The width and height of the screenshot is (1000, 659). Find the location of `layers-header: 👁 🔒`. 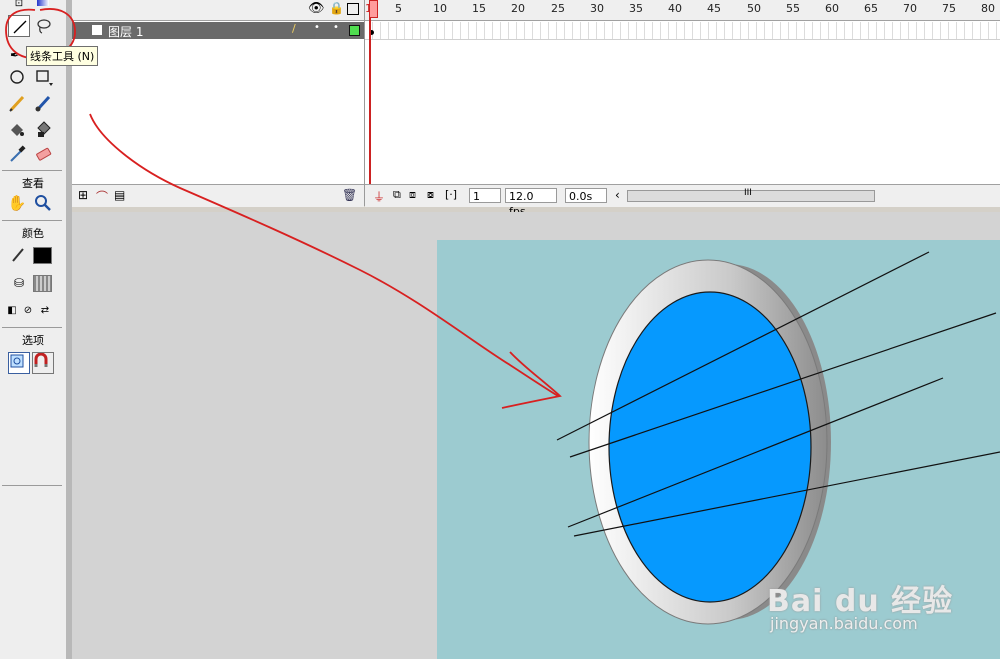

layers-header: 👁 🔒 is located at coordinates (218, 10).